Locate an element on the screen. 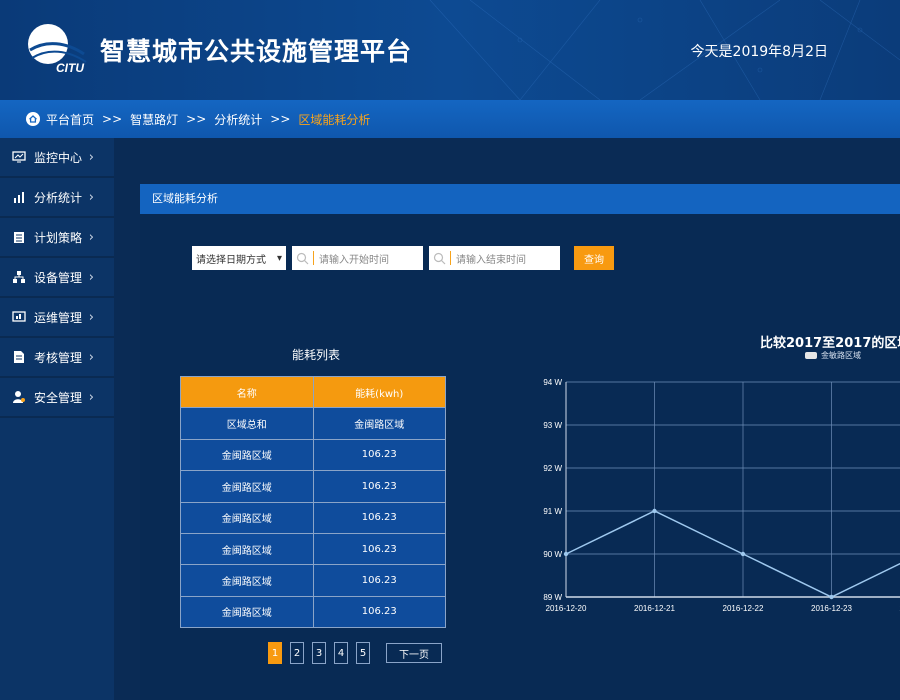 The image size is (900, 700). current-date: 今天是2019年8月2日 is located at coordinates (759, 52).